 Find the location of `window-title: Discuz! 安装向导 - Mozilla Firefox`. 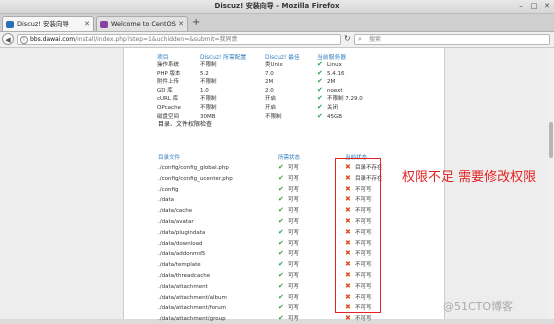

window-title: Discuz! 安装向导 - Mozilla Firefox is located at coordinates (277, 6).